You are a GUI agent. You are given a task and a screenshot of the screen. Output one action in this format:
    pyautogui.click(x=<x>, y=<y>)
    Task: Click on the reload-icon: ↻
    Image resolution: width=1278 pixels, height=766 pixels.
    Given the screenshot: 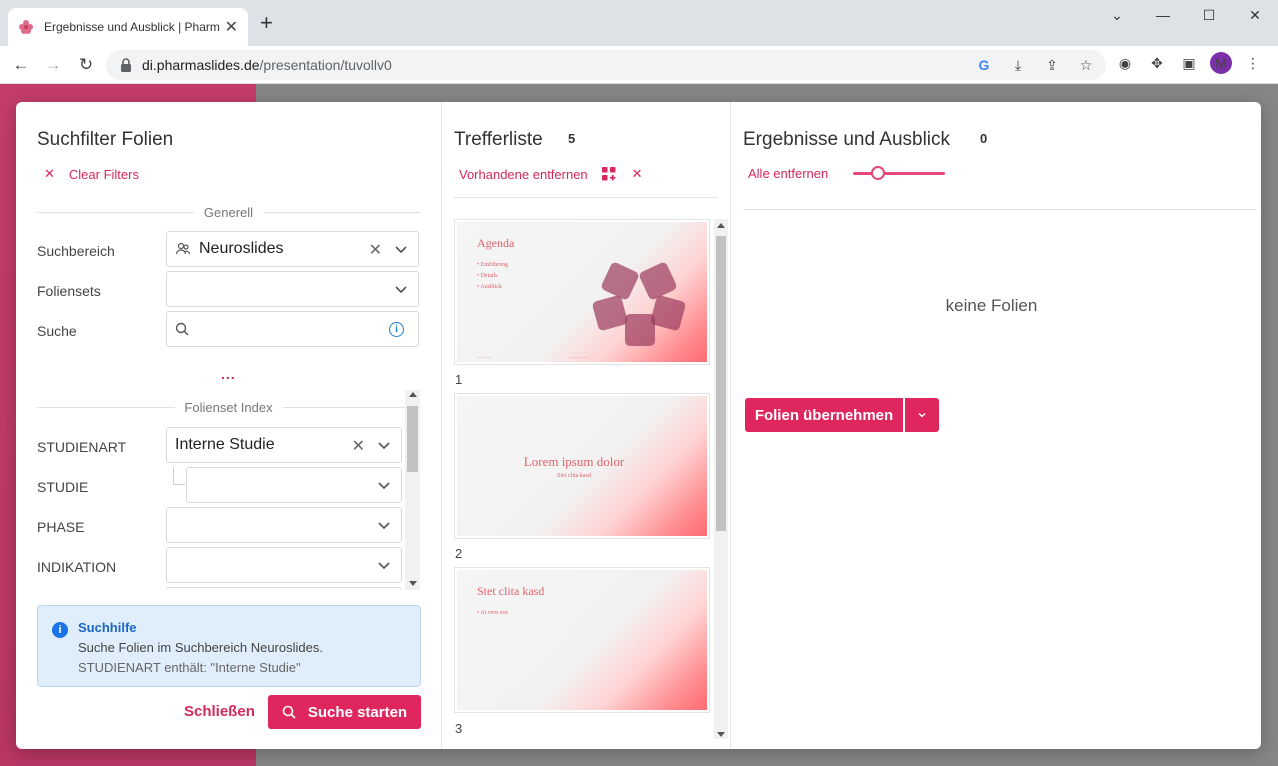 What is the action you would take?
    pyautogui.click(x=86, y=65)
    